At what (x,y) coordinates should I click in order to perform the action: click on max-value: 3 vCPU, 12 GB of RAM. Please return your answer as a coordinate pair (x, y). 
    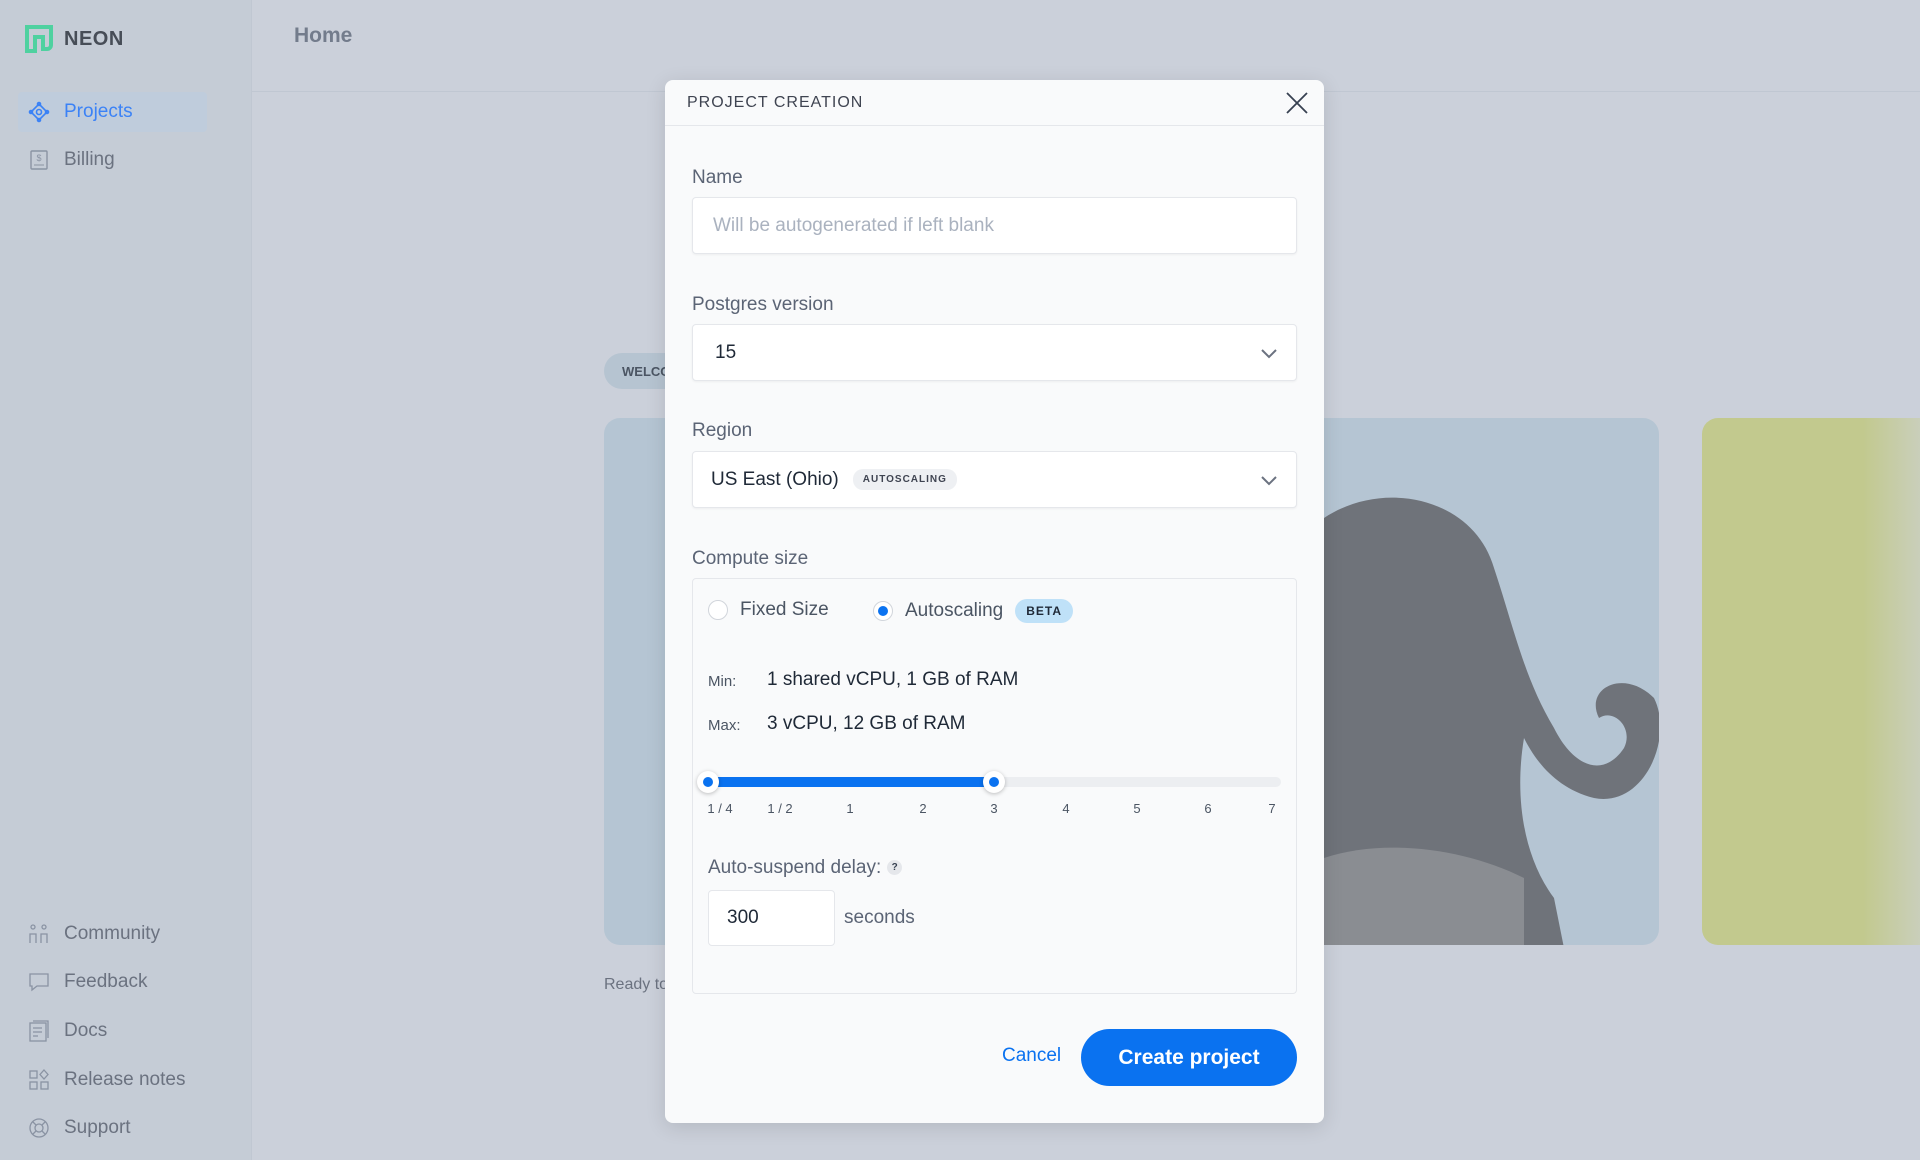
    Looking at the image, I should click on (866, 723).